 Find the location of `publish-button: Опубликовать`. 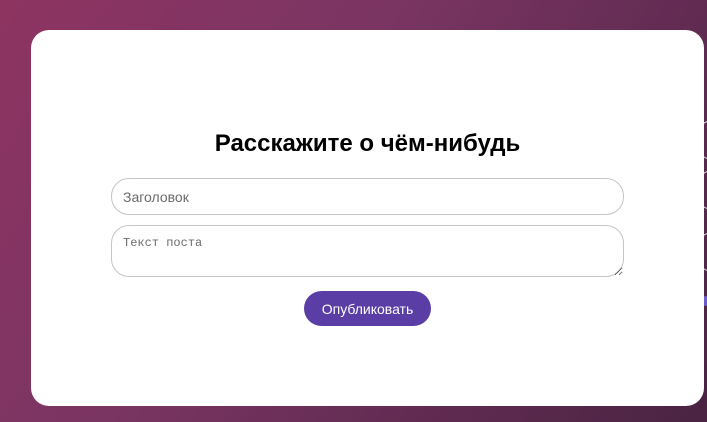

publish-button: Опубликовать is located at coordinates (367, 308).